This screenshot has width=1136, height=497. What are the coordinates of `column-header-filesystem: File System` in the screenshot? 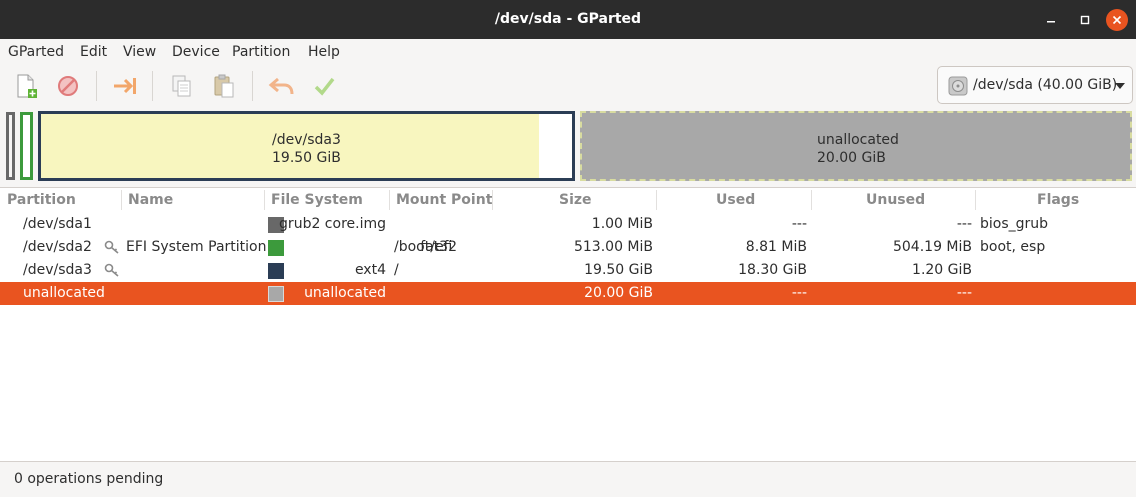 It's located at (317, 200).